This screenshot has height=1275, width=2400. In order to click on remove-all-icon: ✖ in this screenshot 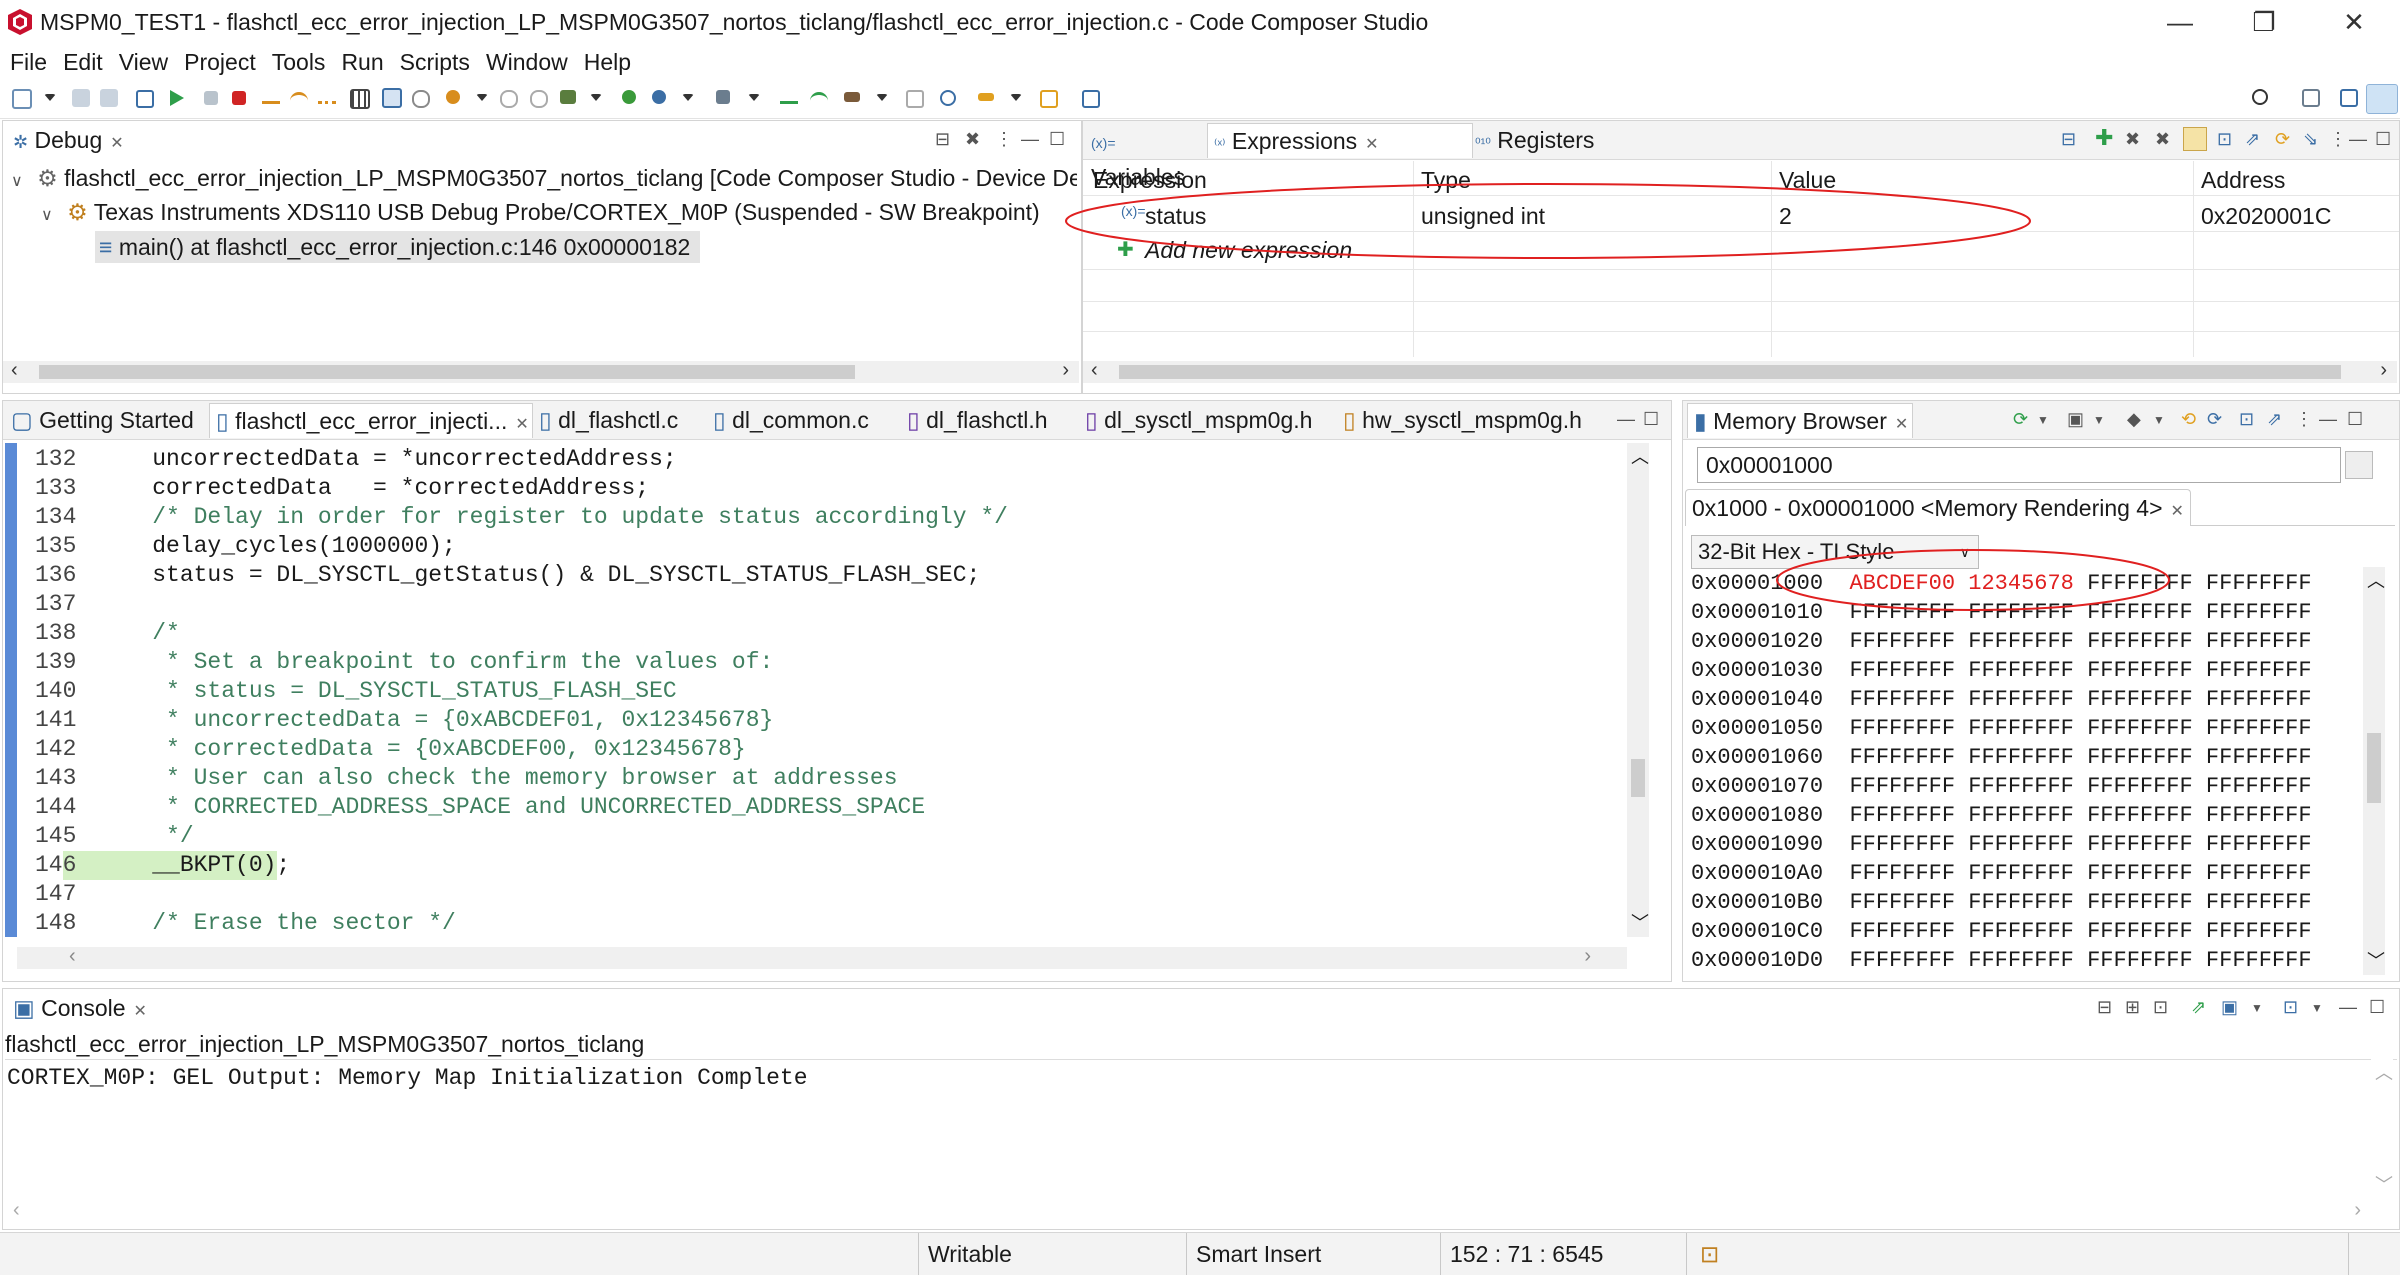, I will do `click(2162, 139)`.